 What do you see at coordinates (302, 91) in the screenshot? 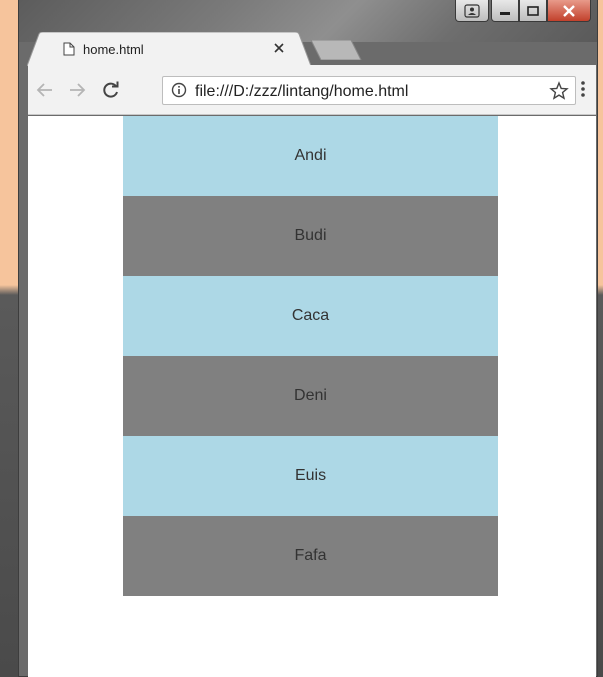
I see `url-text: file:///D:/zzz/lintang/home.html` at bounding box center [302, 91].